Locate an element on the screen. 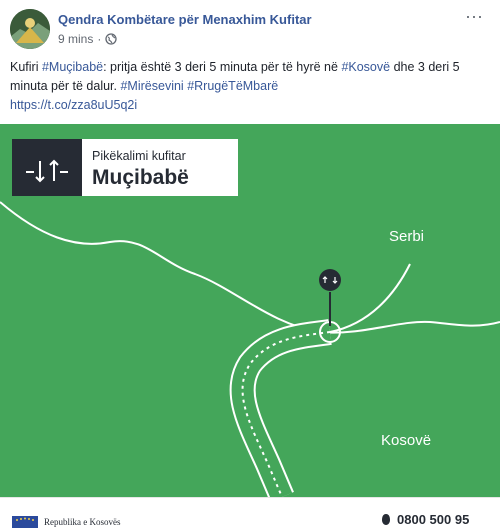 This screenshot has width=500, height=528. more-options-icon: ··· is located at coordinates (474, 18).